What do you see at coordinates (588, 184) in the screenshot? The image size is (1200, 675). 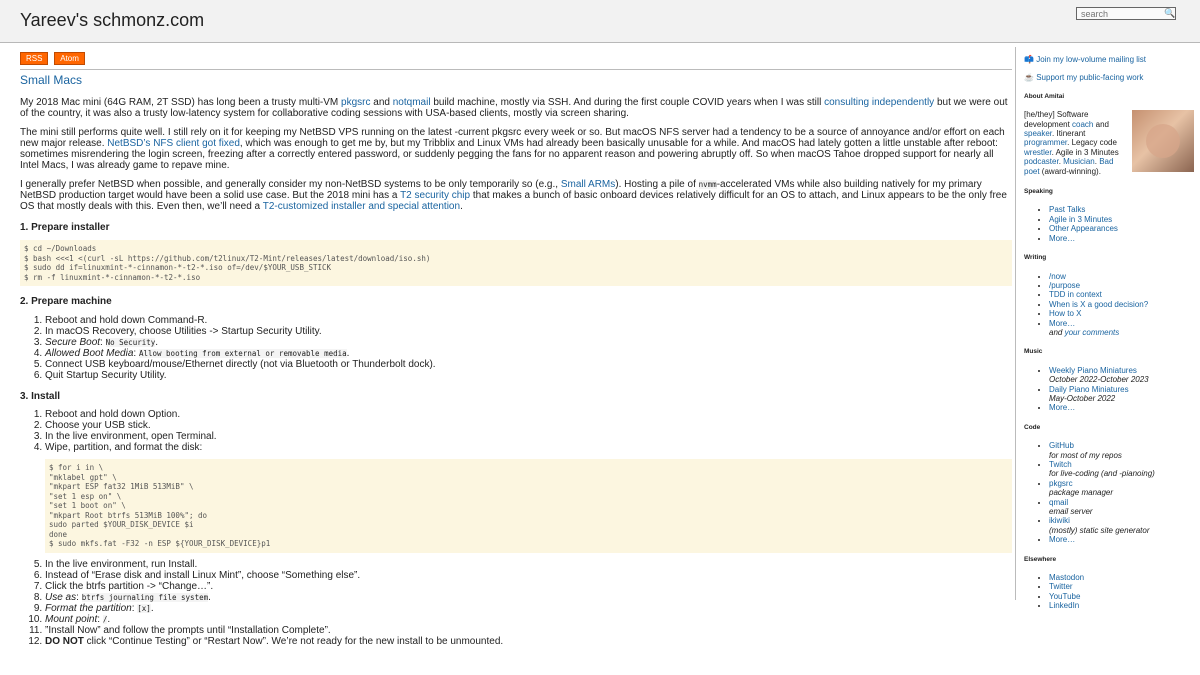 I see `small-arms-link: Small ARMs` at bounding box center [588, 184].